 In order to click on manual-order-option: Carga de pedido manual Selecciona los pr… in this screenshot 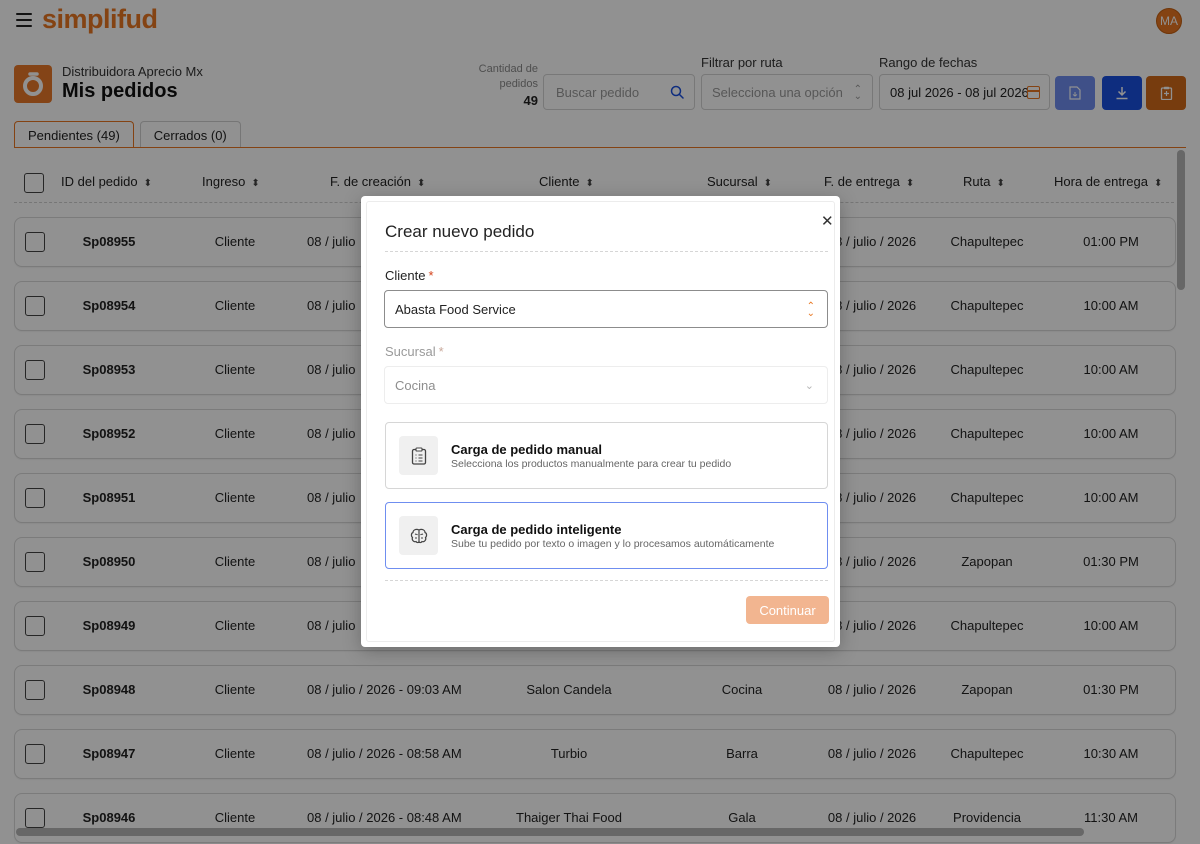, I will do `click(606, 455)`.